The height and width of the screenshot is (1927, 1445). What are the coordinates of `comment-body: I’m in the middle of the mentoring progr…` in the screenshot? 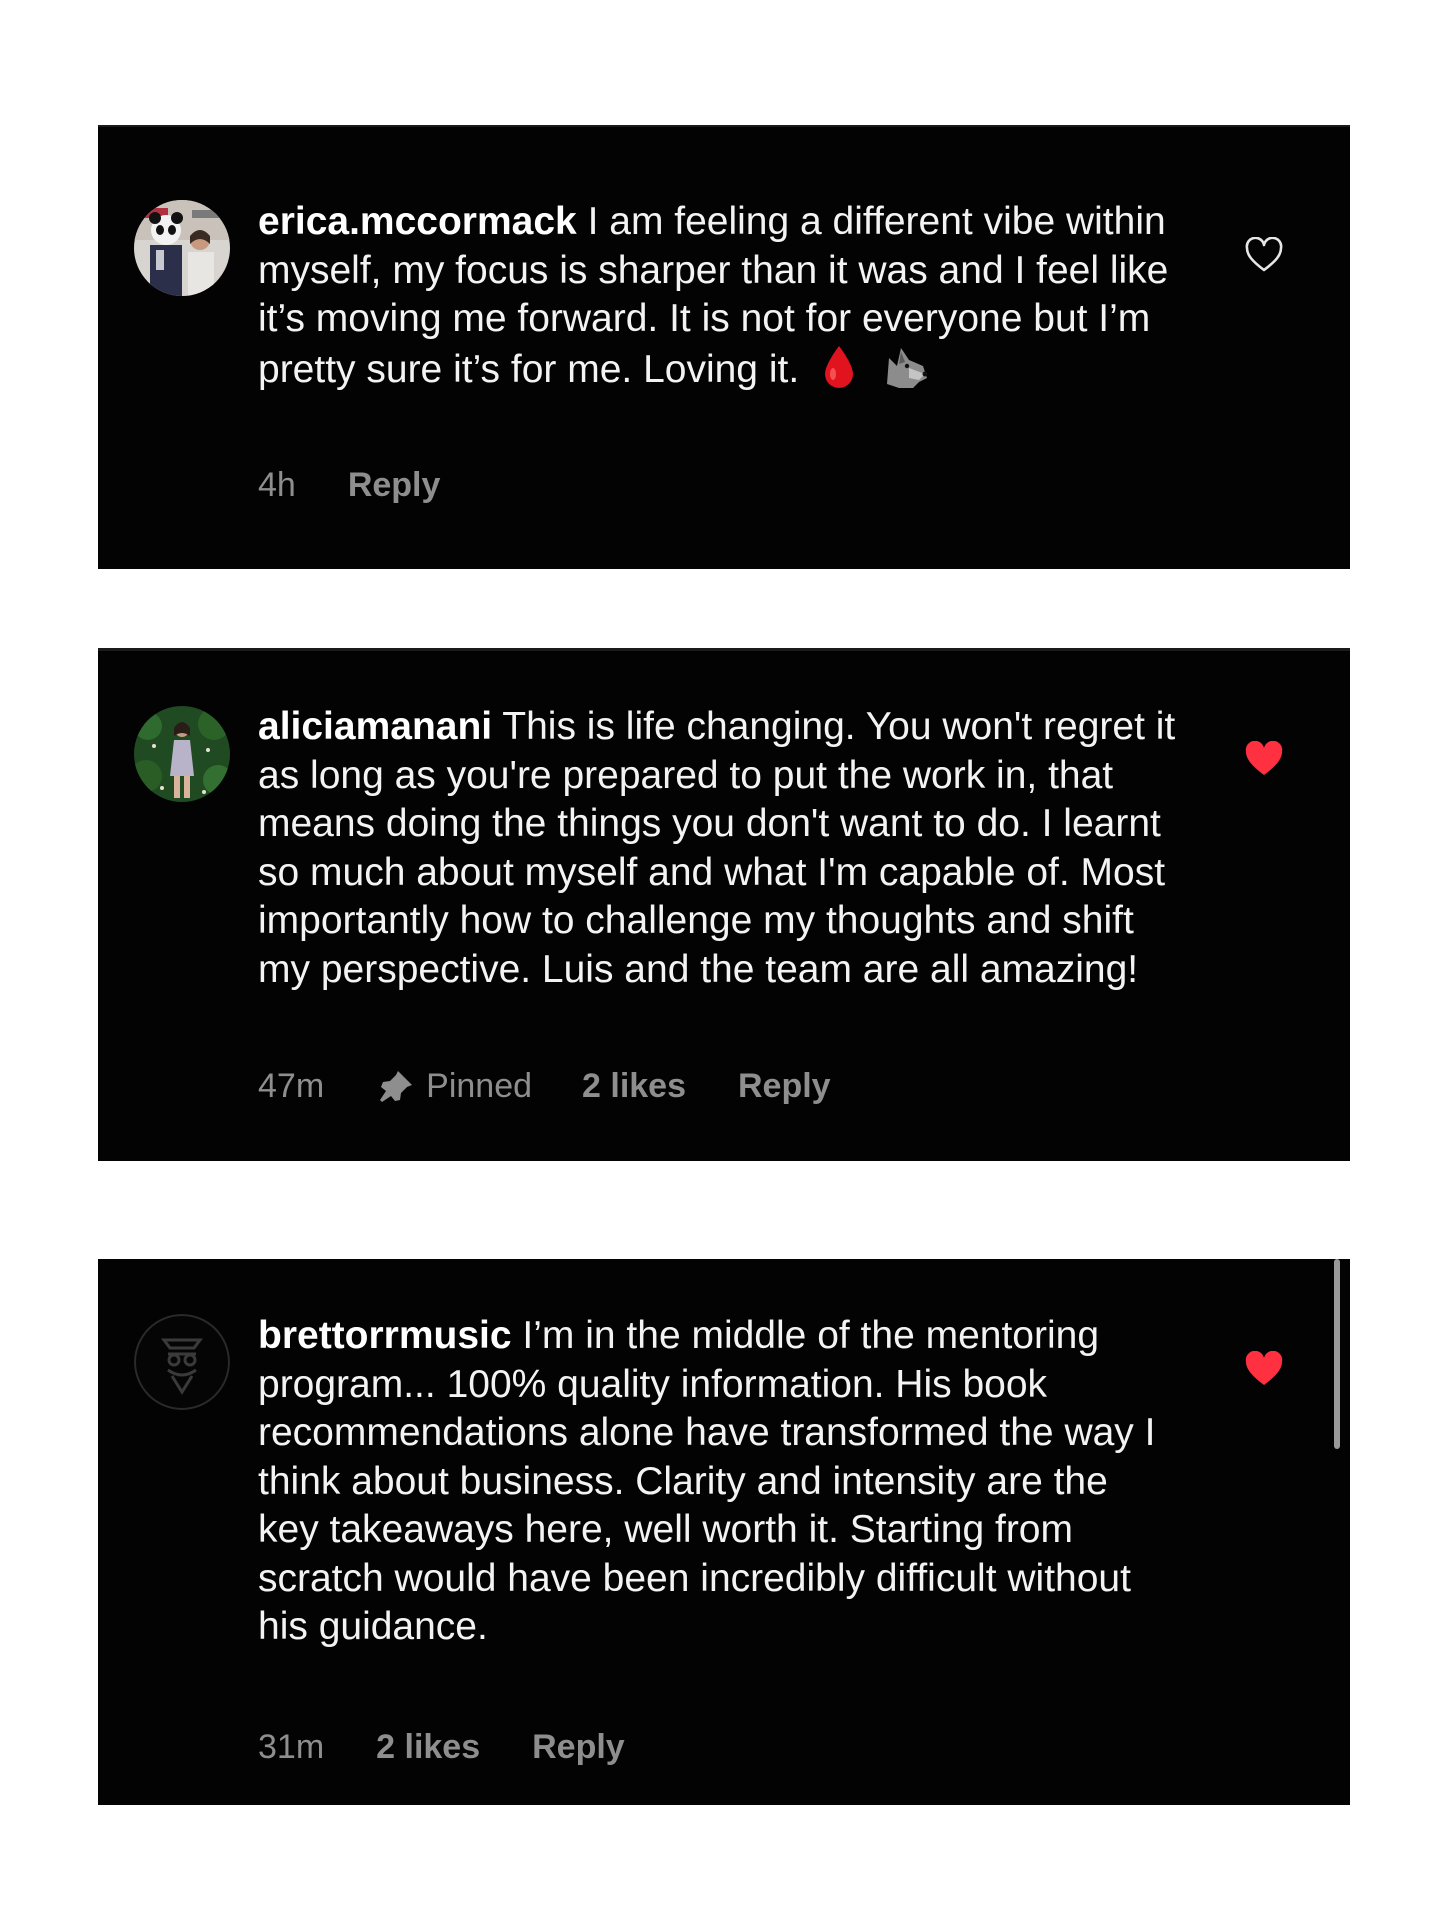 It's located at (707, 1481).